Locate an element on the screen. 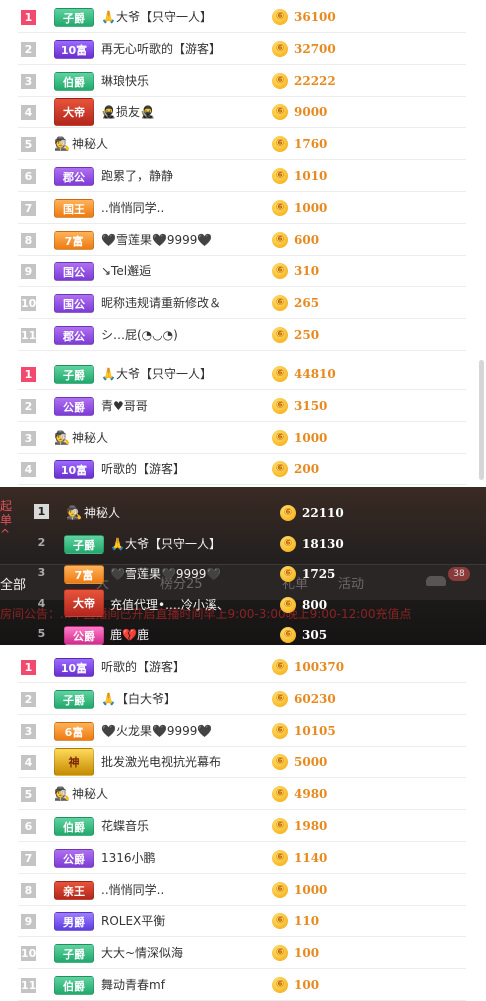  leaderboard-row: 5 🕵 神秘人 ⑥ 4980 is located at coordinates (243, 795).